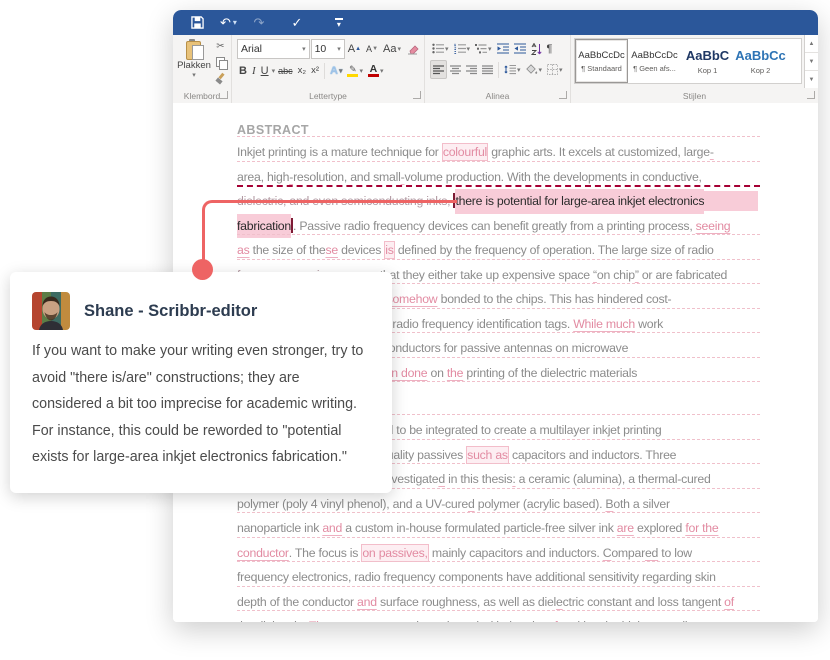  I want to click on sort-button, so click(536, 48).